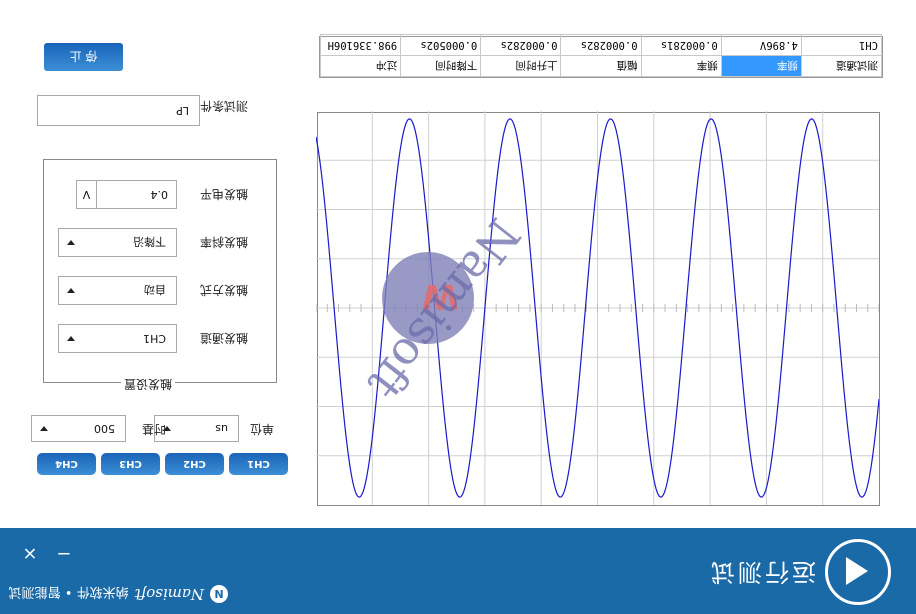  What do you see at coordinates (761, 66) in the screenshot?
I see `table-header-cell-selected: 频率` at bounding box center [761, 66].